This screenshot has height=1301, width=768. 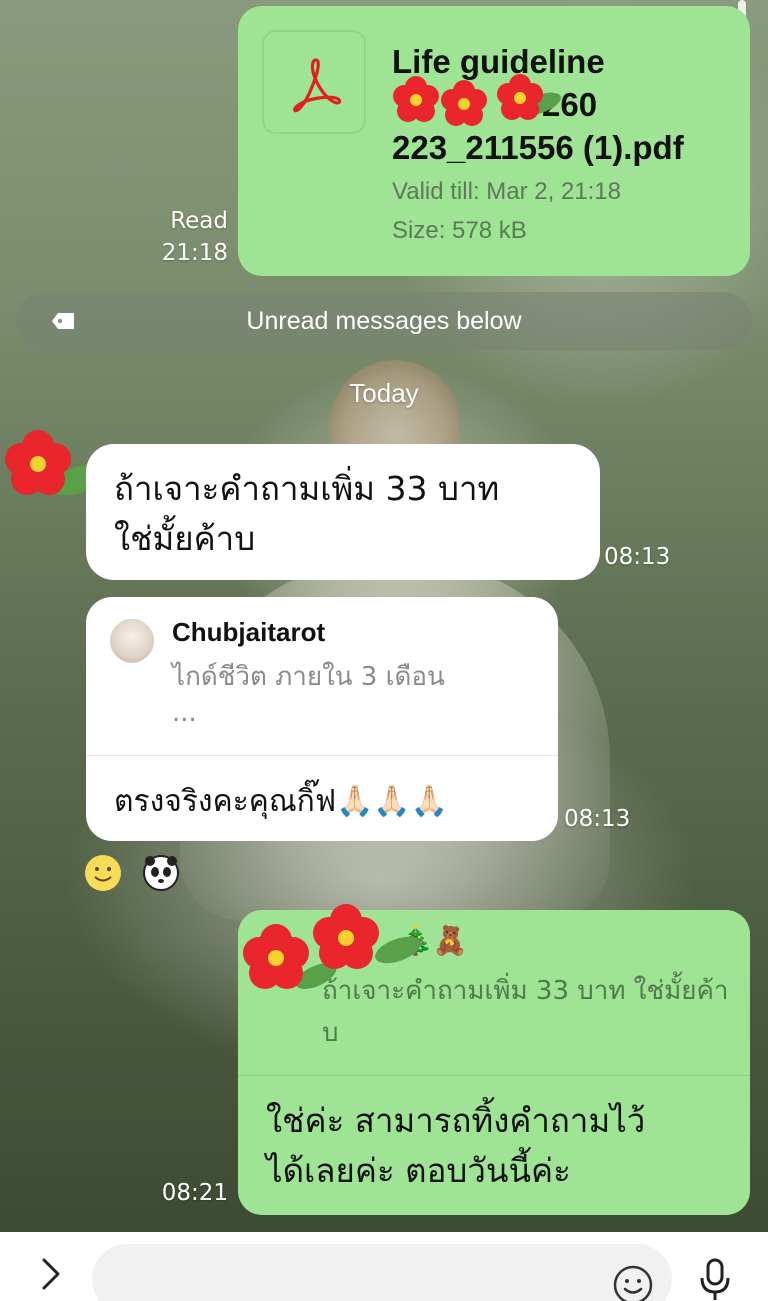 I want to click on avatar, so click(x=132, y=641).